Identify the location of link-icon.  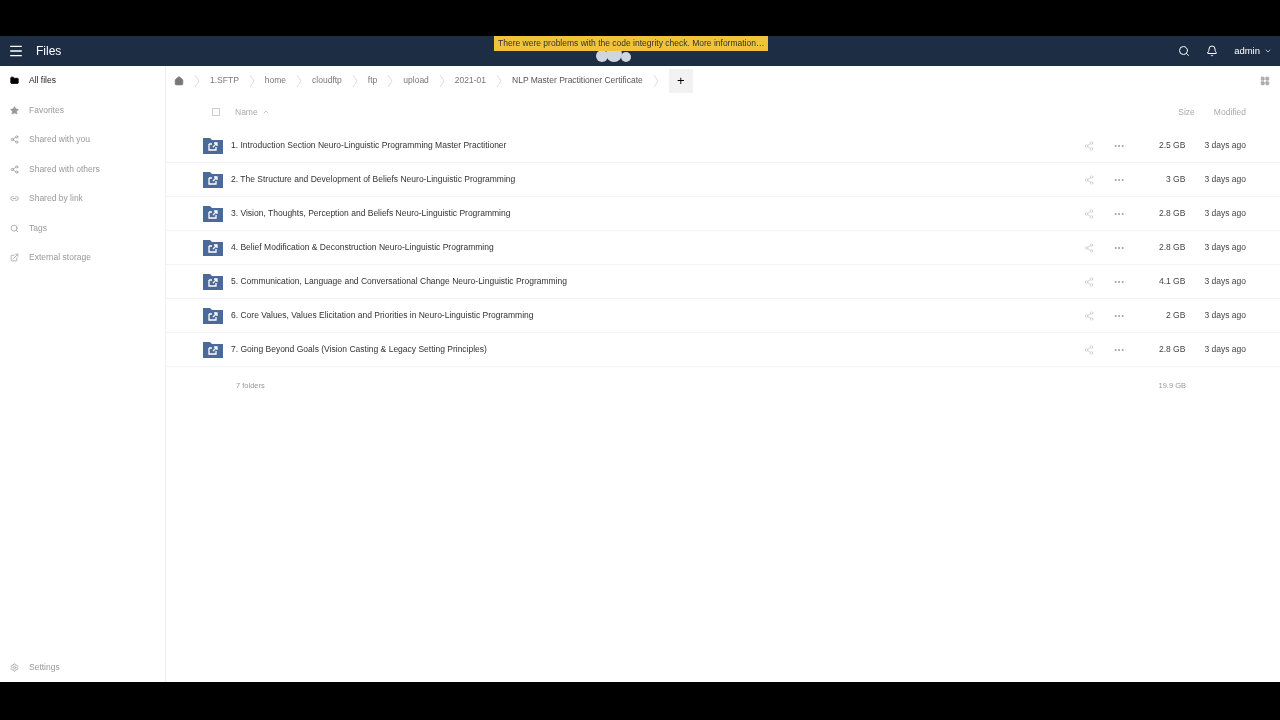
(14, 199).